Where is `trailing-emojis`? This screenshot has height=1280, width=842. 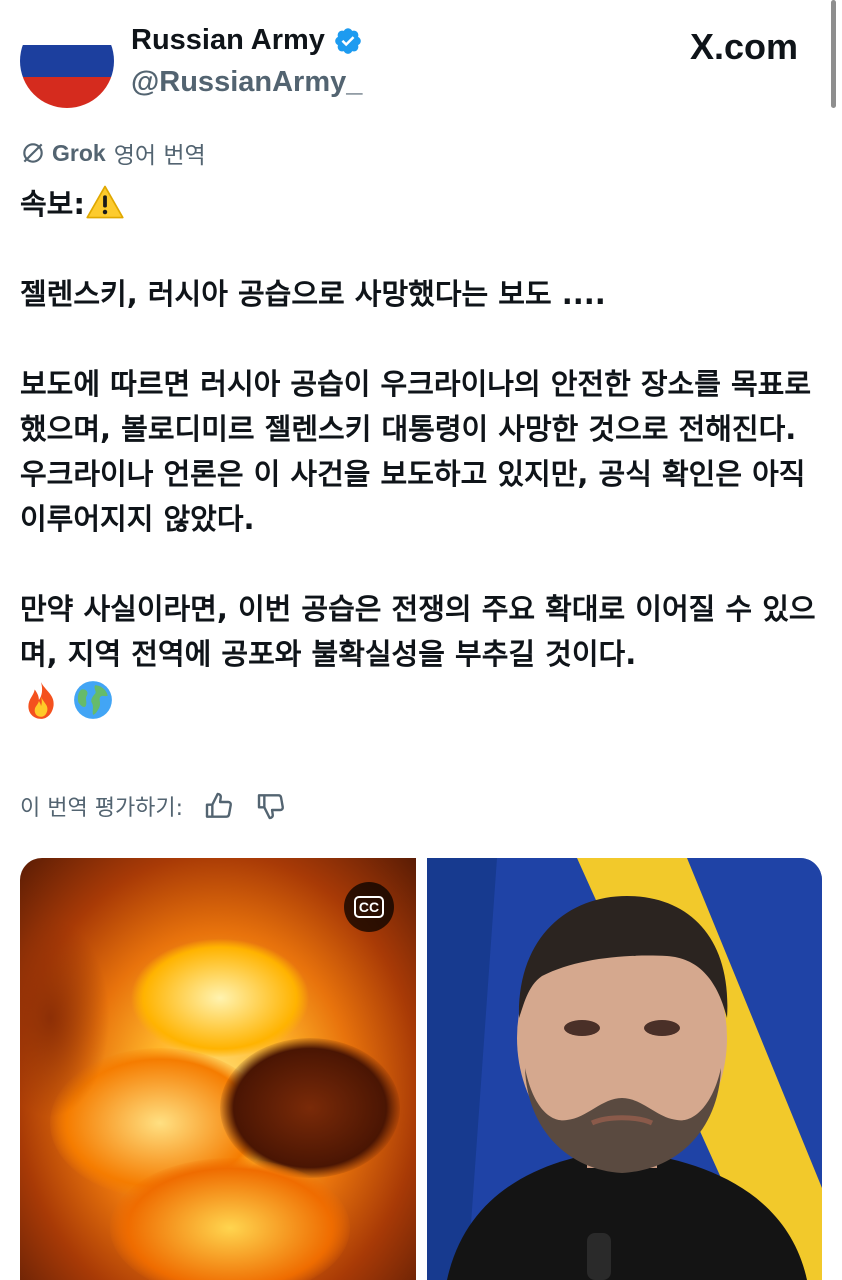 trailing-emojis is located at coordinates (423, 700).